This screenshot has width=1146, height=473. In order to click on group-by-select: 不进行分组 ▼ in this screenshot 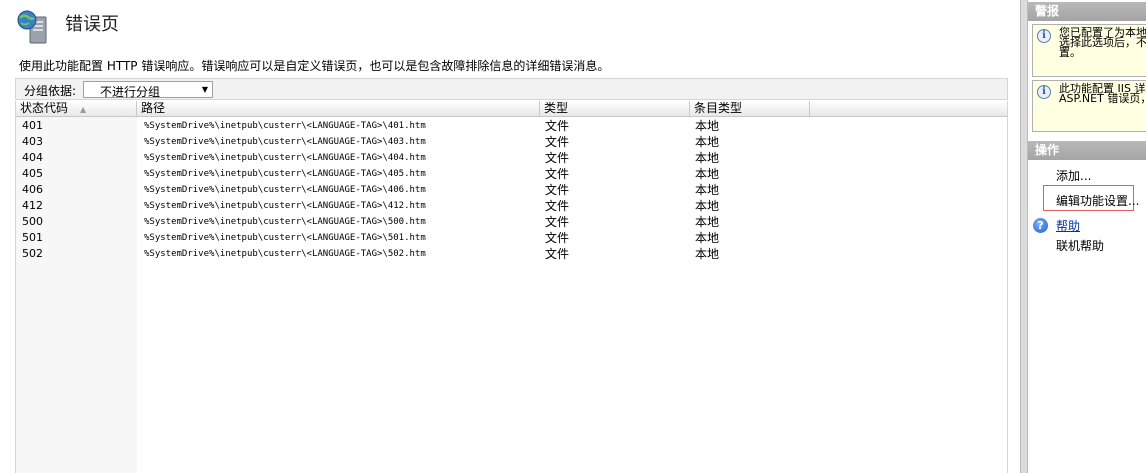, I will do `click(148, 90)`.